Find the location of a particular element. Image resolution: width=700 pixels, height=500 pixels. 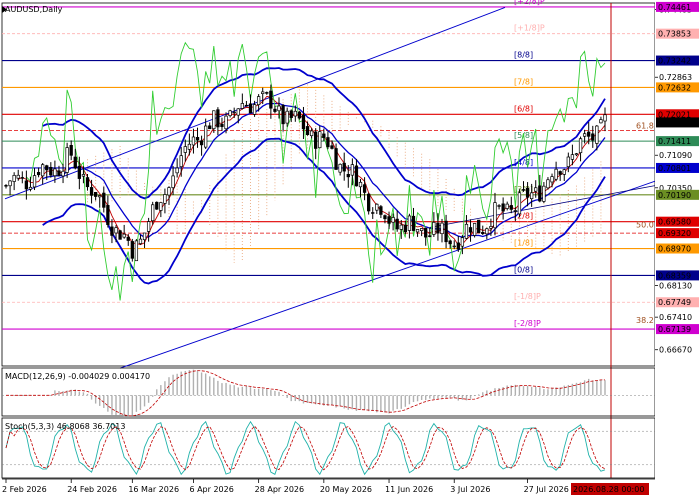

date-tick-label: 20 May 2026 is located at coordinates (346, 489).